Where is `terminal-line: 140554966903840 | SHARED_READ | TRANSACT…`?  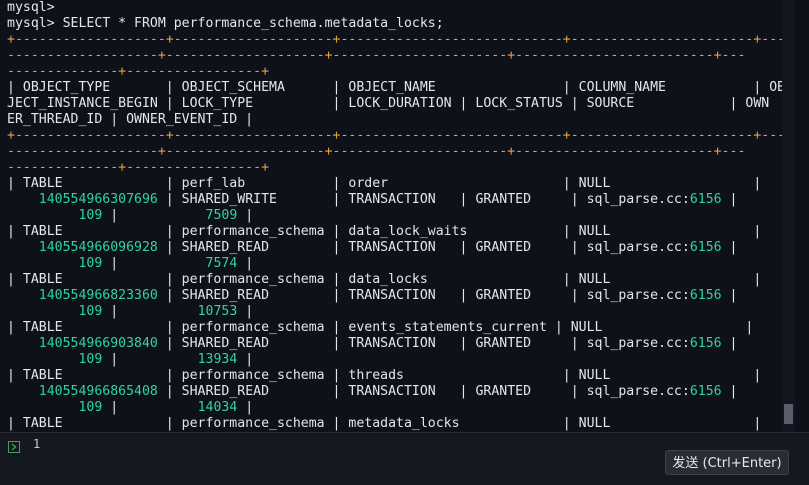
terminal-line: 140554966903840 | SHARED_READ | TRANSACT… is located at coordinates (401, 344).